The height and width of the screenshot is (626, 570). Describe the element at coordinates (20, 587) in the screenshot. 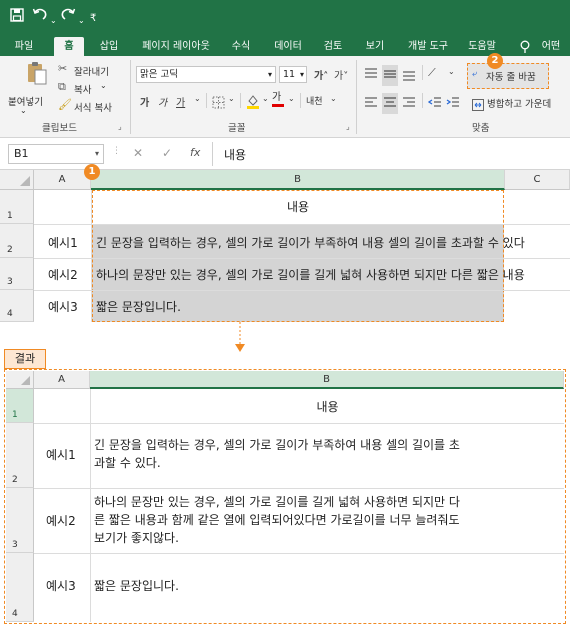

I see `result-row-header-4: 4` at that location.